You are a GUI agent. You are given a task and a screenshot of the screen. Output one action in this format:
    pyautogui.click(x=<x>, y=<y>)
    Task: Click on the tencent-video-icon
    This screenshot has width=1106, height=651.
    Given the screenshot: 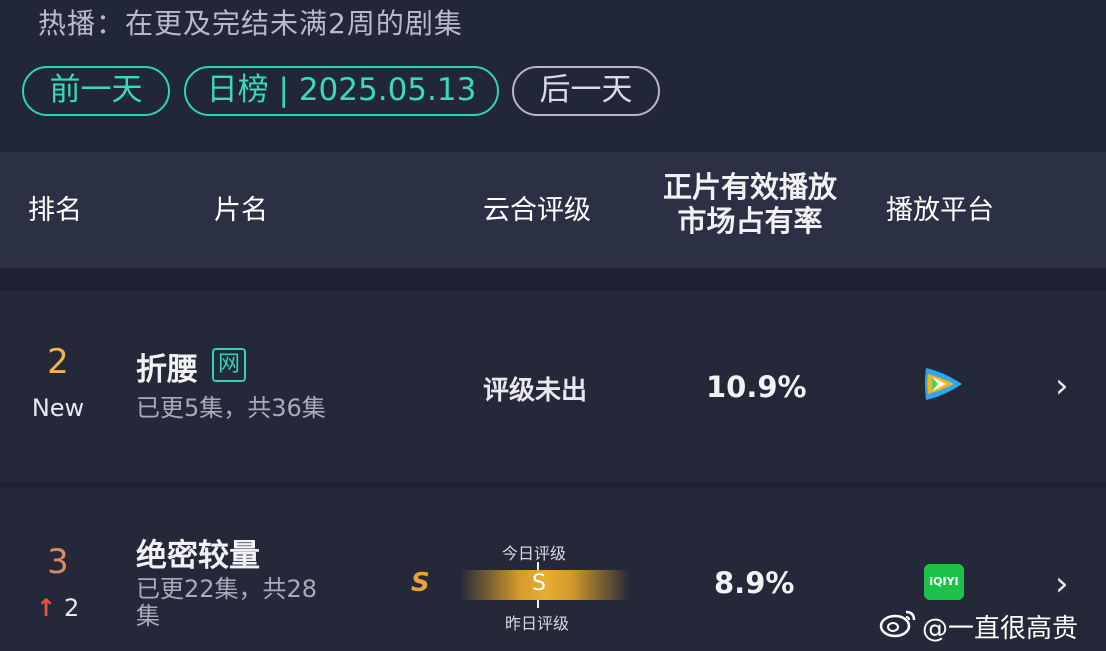 What is the action you would take?
    pyautogui.click(x=944, y=386)
    